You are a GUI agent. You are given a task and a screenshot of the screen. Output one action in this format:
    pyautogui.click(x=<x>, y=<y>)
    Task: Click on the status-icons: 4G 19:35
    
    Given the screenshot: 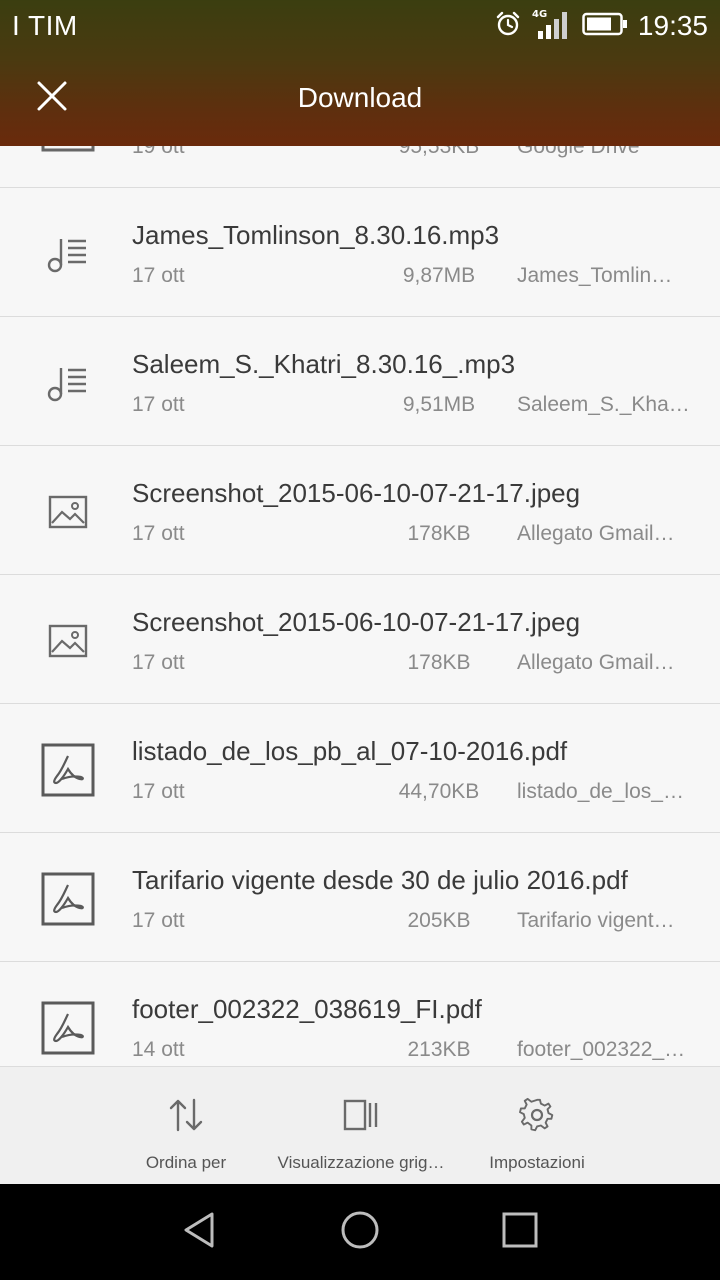 What is the action you would take?
    pyautogui.click(x=601, y=26)
    